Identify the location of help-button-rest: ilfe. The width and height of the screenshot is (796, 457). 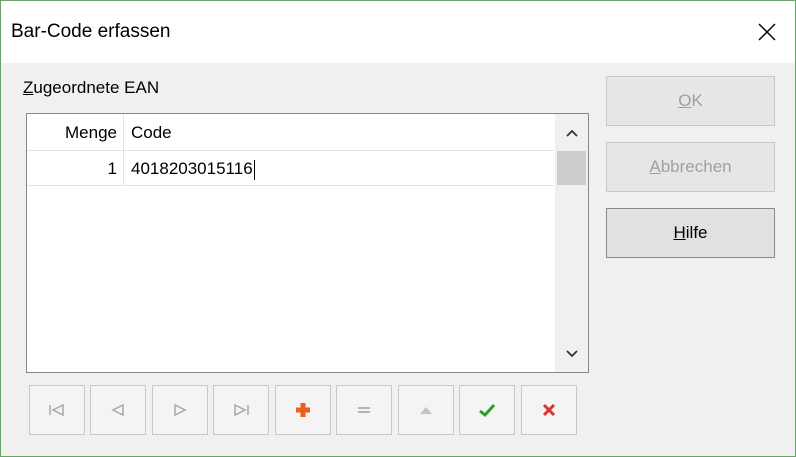
(696, 232).